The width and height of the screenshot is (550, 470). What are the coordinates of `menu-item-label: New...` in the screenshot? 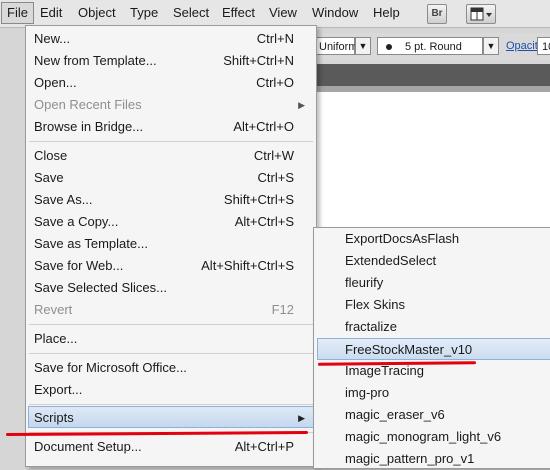 It's located at (52, 38).